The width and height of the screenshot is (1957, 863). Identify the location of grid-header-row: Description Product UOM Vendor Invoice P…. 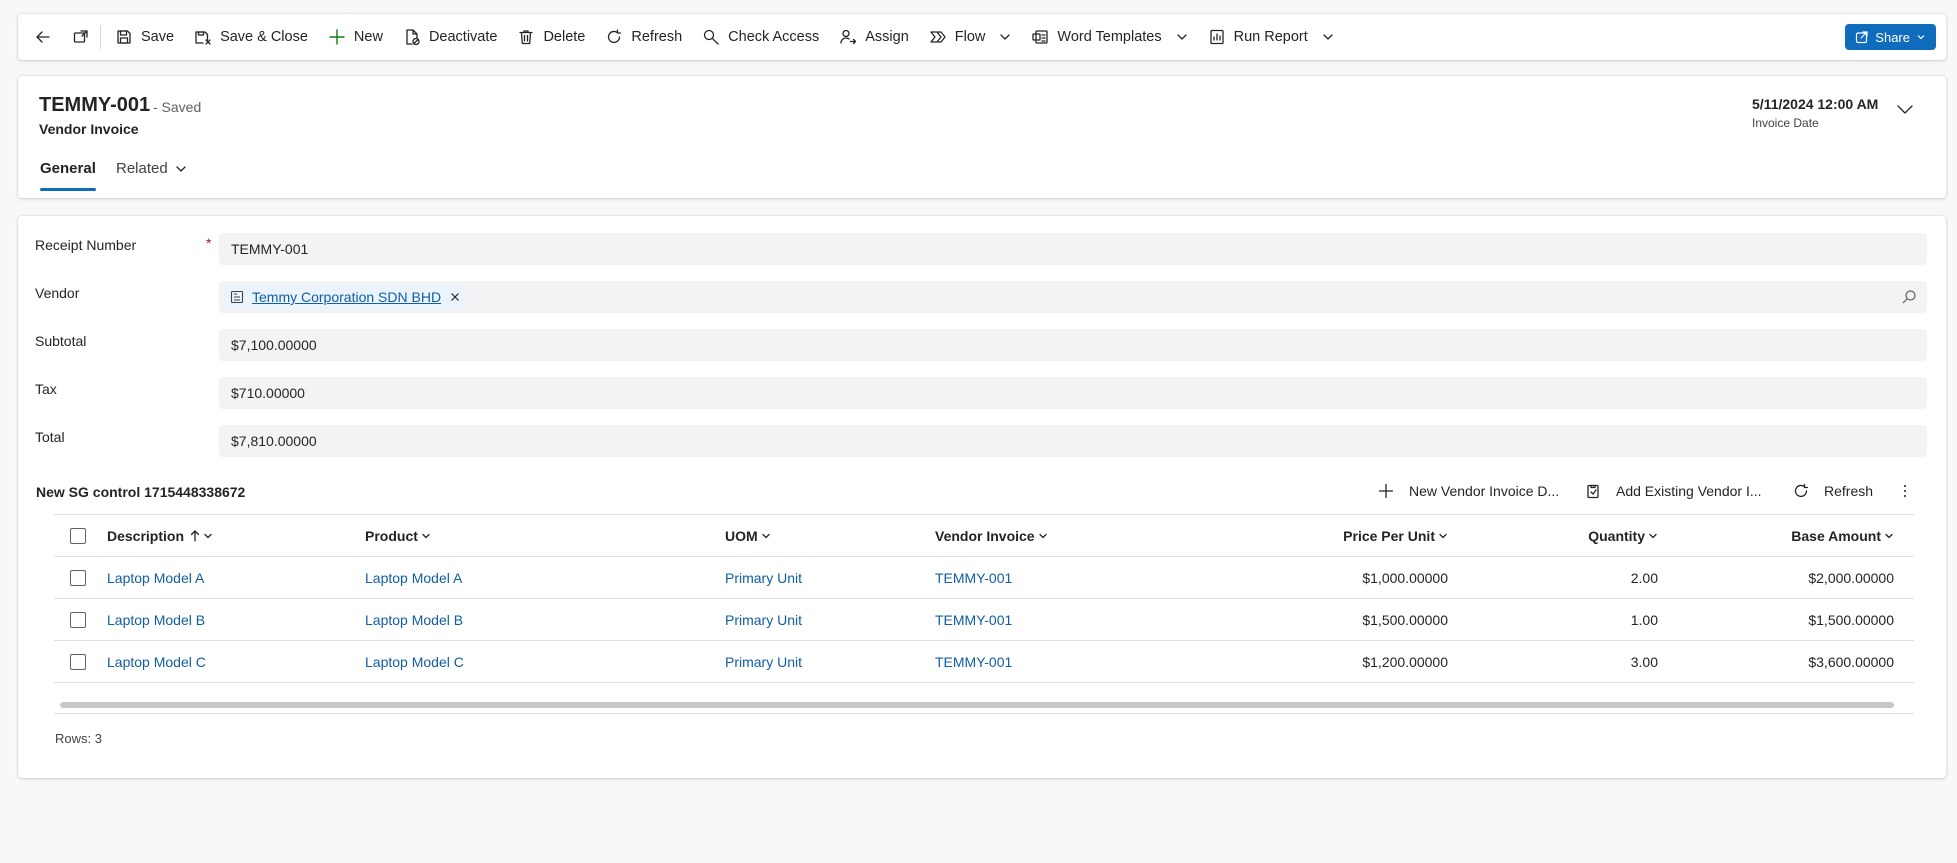
(984, 536).